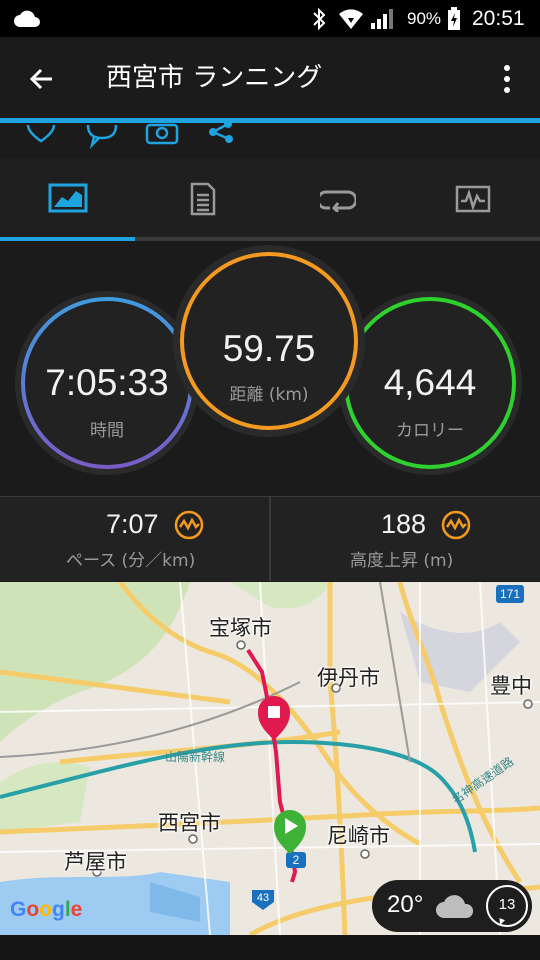 The width and height of the screenshot is (540, 960). Describe the element at coordinates (454, 18) in the screenshot. I see `battery-charging-icon` at that location.